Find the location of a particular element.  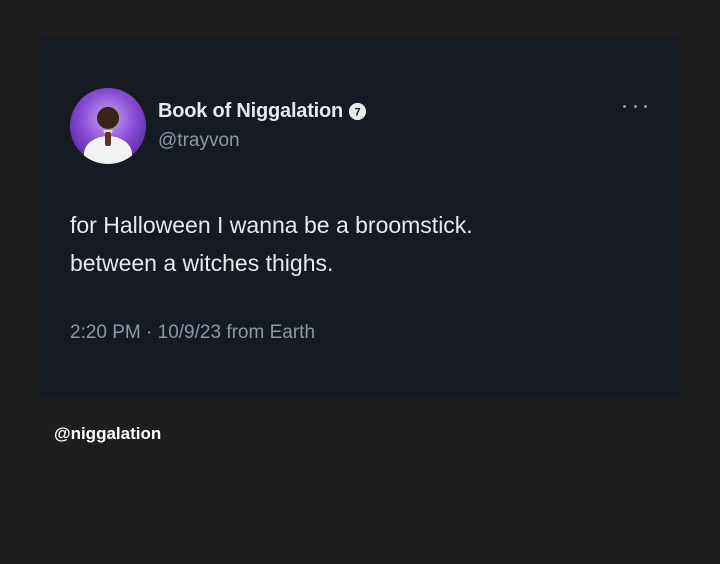

ellipsis-icon is located at coordinates (635, 106).